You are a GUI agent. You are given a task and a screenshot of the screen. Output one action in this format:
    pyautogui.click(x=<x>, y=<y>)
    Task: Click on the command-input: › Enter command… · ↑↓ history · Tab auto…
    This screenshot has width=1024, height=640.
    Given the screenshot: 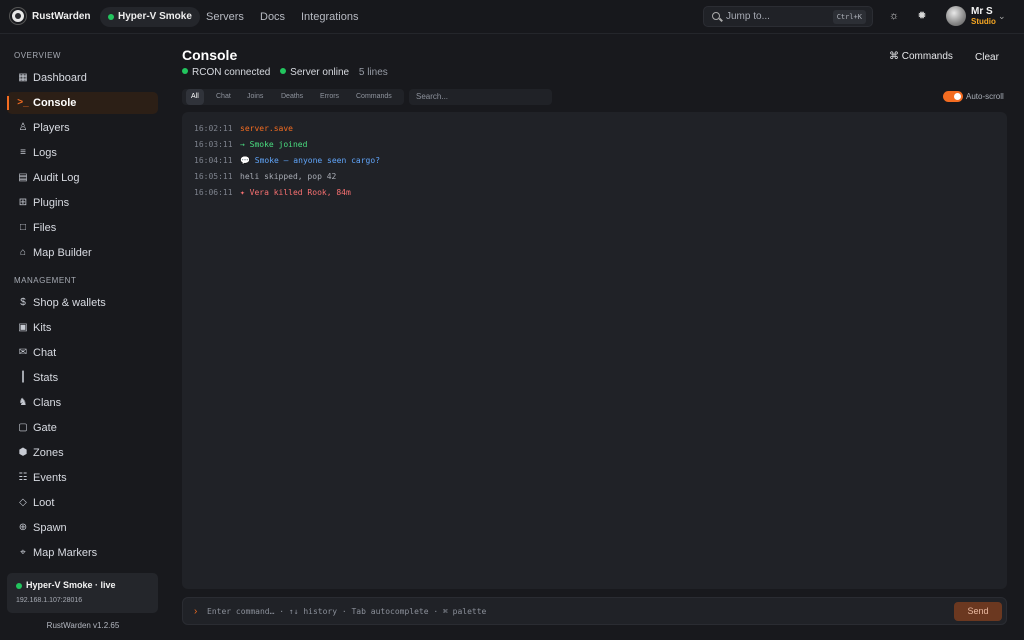 What is the action you would take?
    pyautogui.click(x=594, y=611)
    